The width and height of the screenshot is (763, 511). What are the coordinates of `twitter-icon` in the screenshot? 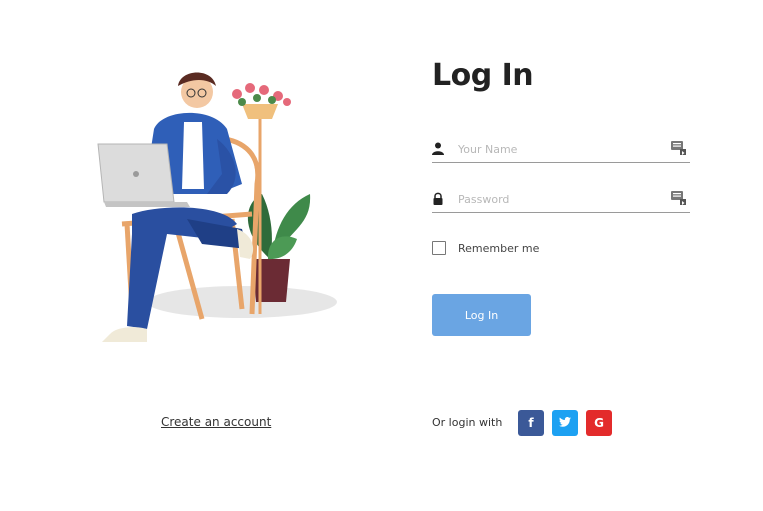 It's located at (565, 423).